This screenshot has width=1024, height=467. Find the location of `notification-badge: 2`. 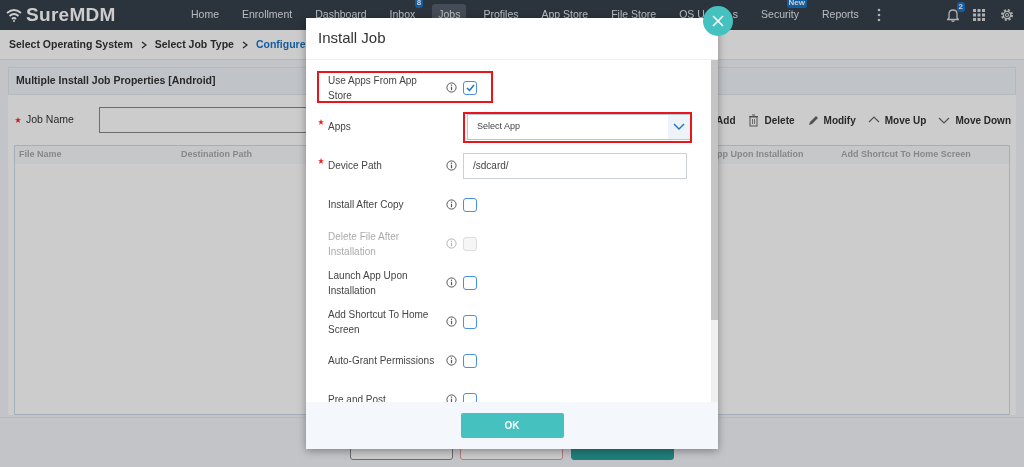

notification-badge: 2 is located at coordinates (960, 7).